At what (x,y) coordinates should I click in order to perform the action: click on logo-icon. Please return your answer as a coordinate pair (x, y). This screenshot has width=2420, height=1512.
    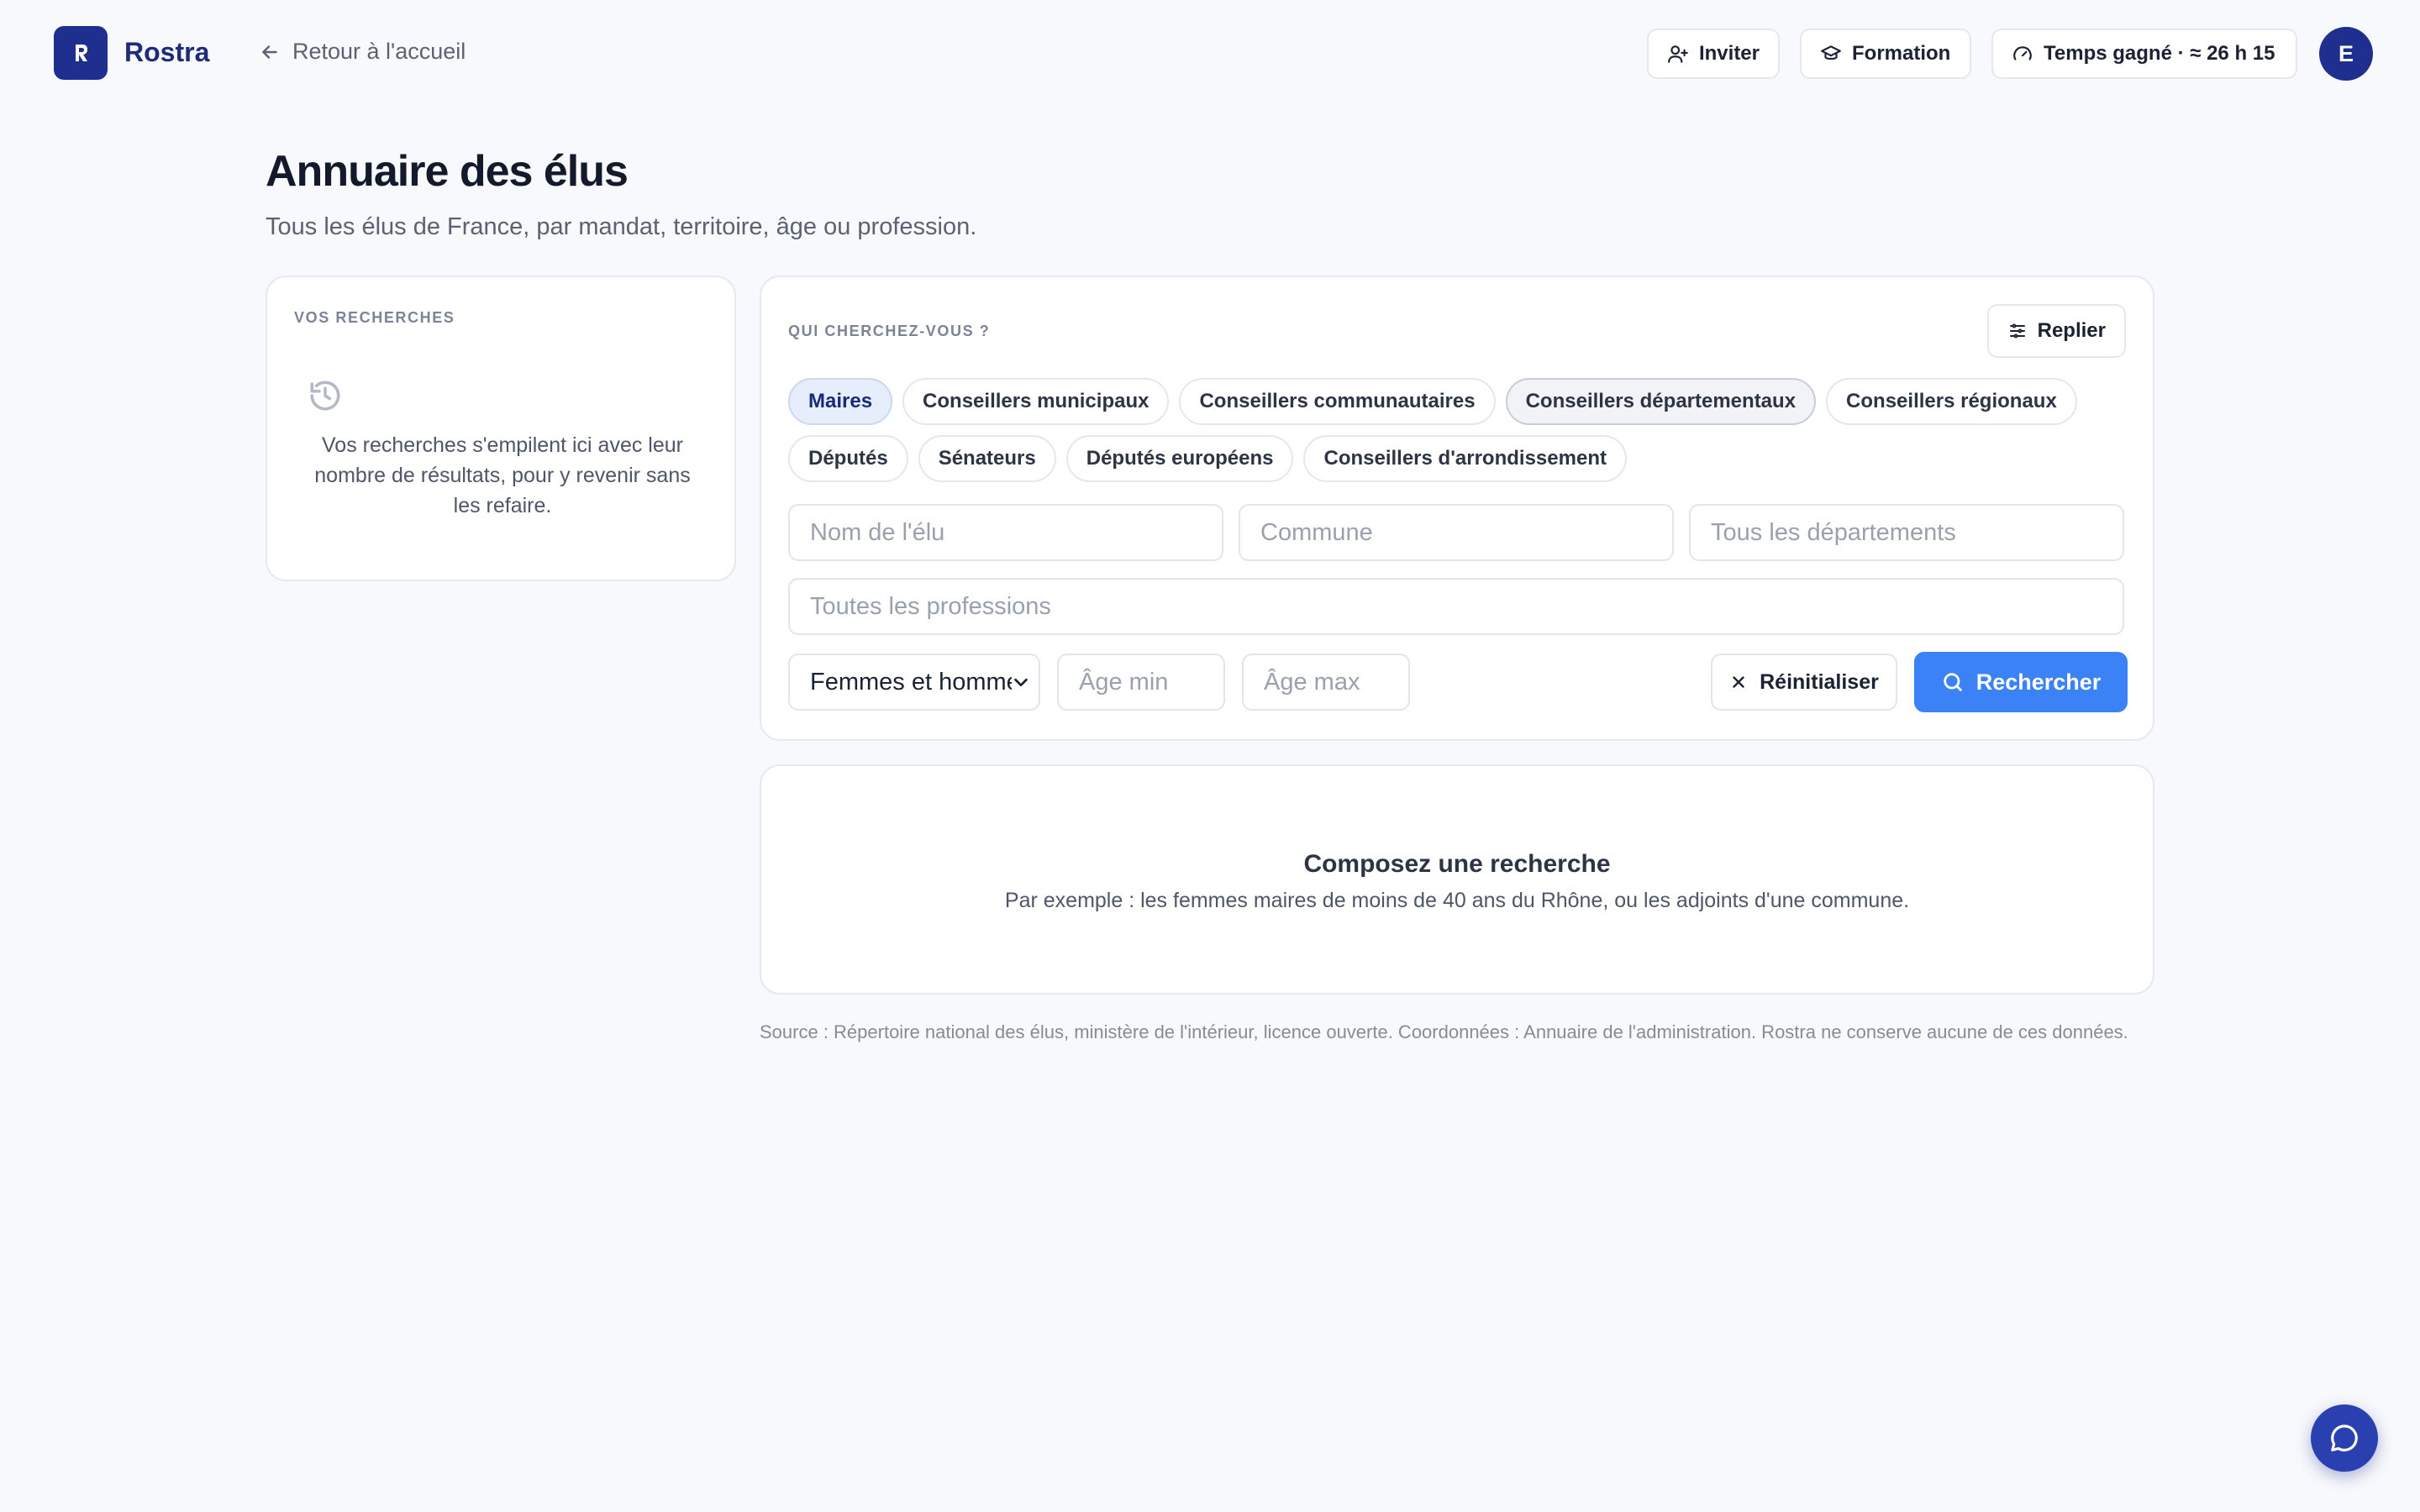
    Looking at the image, I should click on (81, 53).